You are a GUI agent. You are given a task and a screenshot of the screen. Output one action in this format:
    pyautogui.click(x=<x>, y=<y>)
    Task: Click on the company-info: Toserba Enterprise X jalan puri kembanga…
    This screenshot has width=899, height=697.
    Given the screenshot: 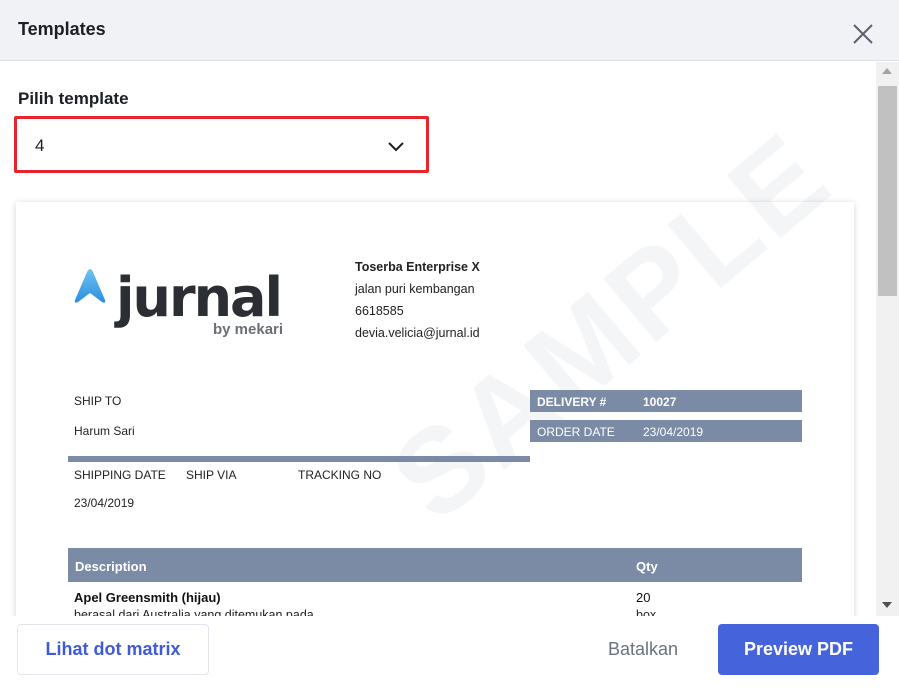 What is the action you would take?
    pyautogui.click(x=417, y=300)
    